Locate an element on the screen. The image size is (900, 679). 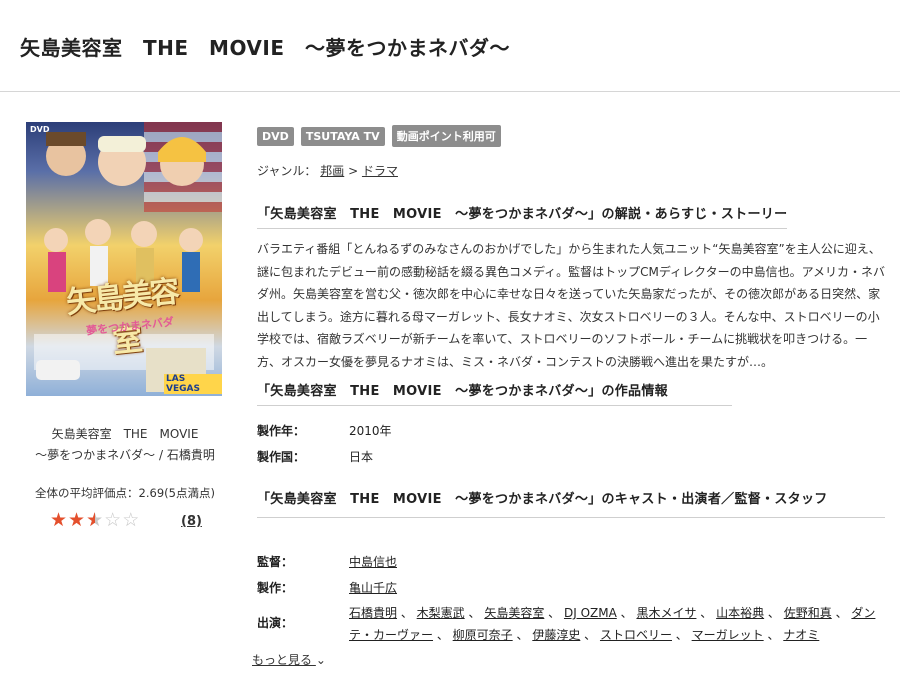
more-label: もっと見る is located at coordinates (282, 660).